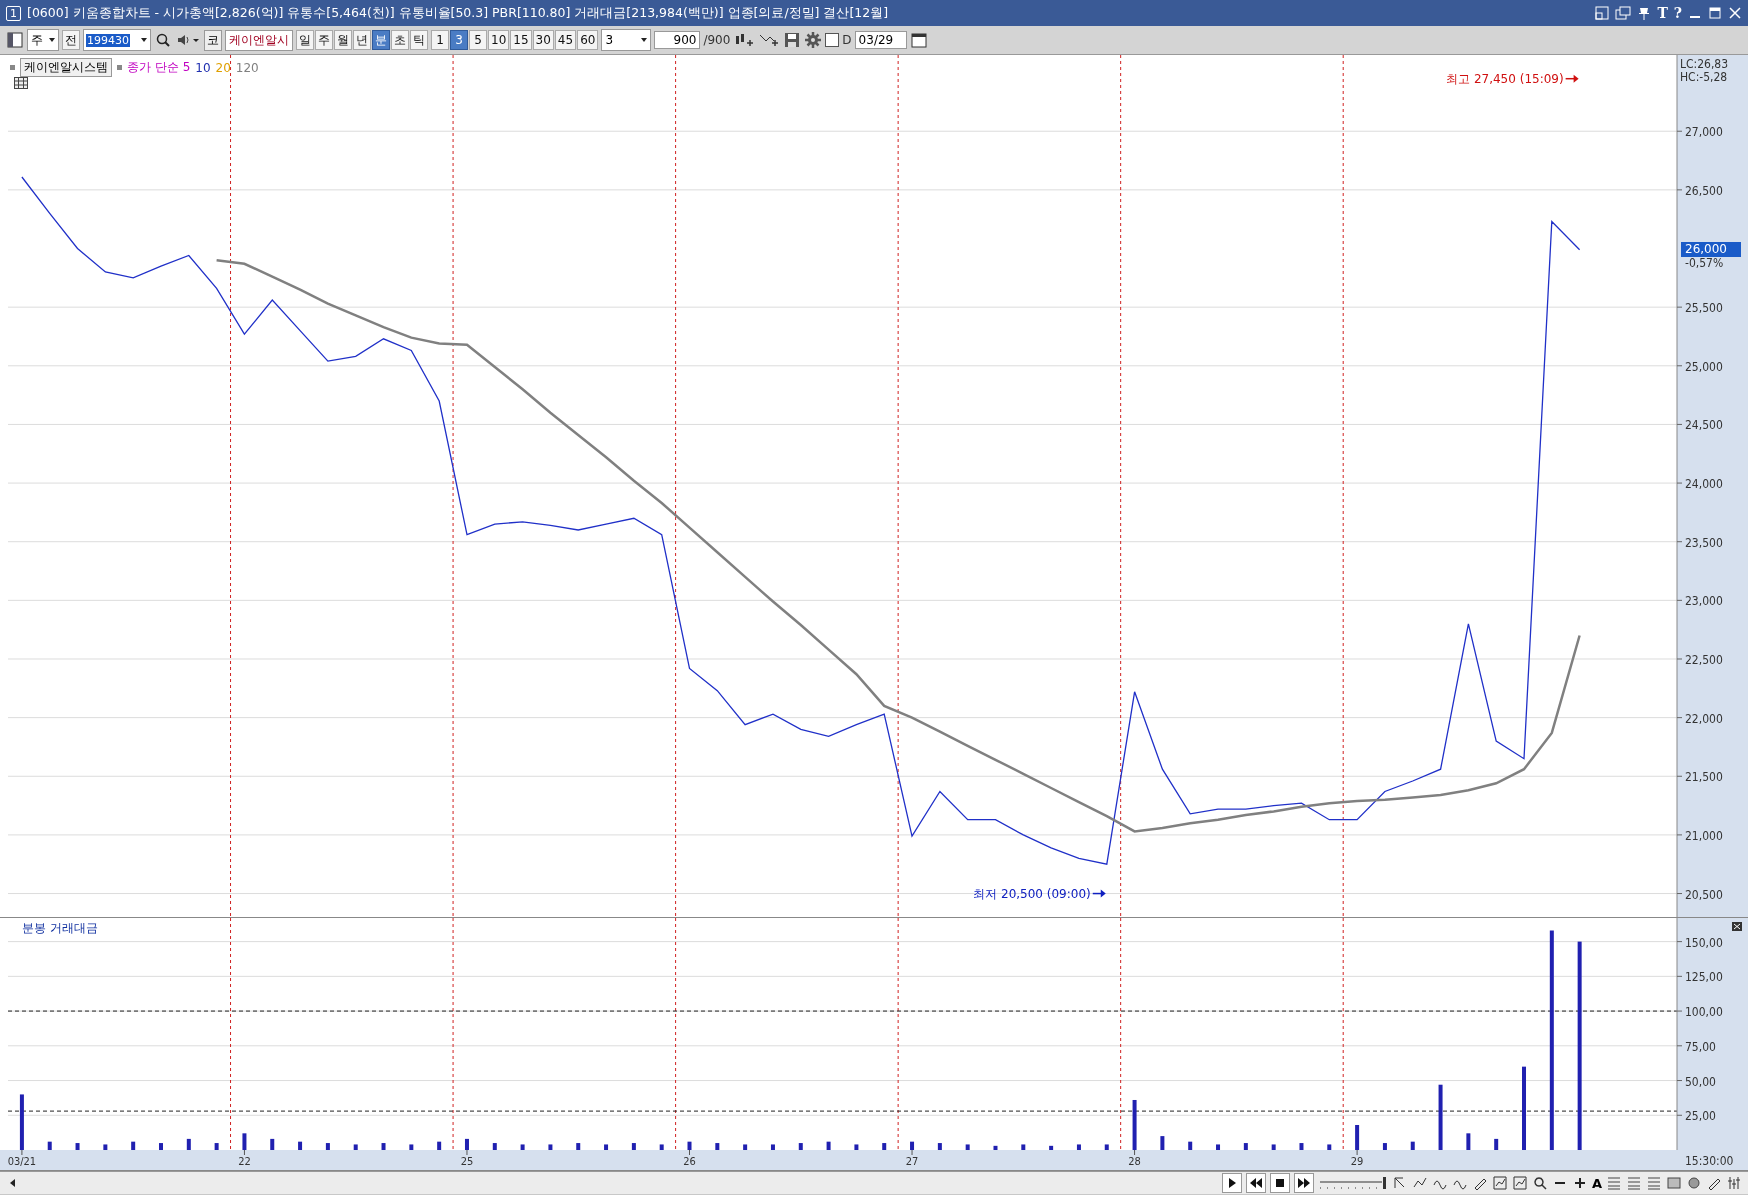 The width and height of the screenshot is (1748, 1195). What do you see at coordinates (744, 40) in the screenshot?
I see `candle-add-icon` at bounding box center [744, 40].